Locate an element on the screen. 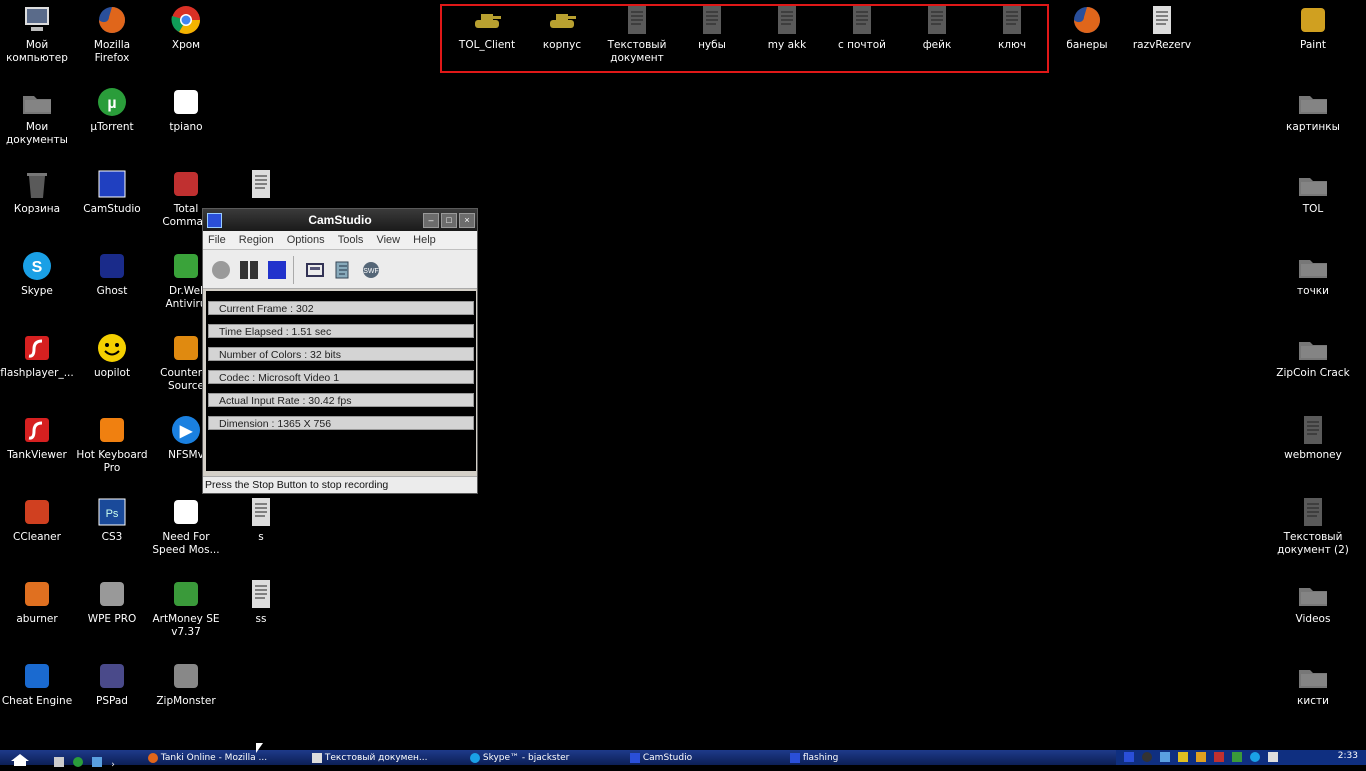 The image size is (1366, 771). ie-icon is located at coordinates (97, 762).